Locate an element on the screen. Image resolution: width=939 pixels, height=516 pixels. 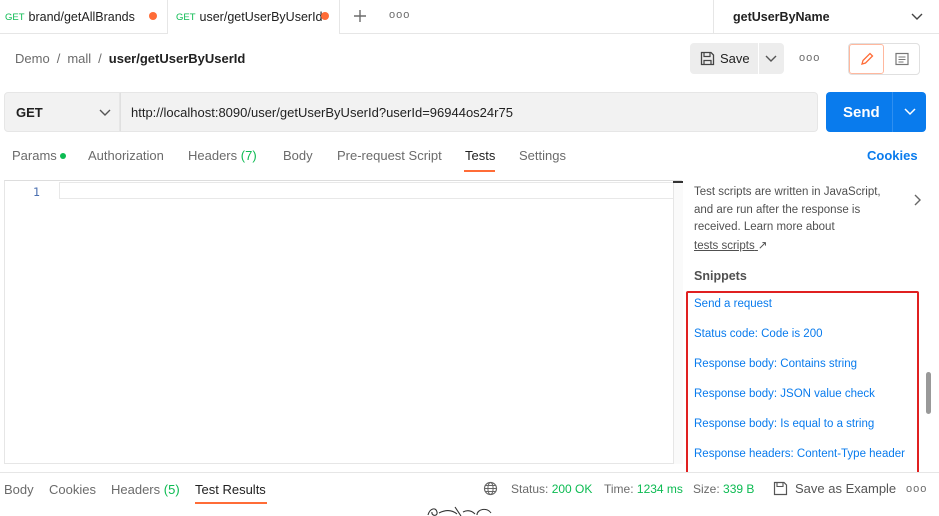
time-readout: Time: 1234 ms is located at coordinates (643, 489).